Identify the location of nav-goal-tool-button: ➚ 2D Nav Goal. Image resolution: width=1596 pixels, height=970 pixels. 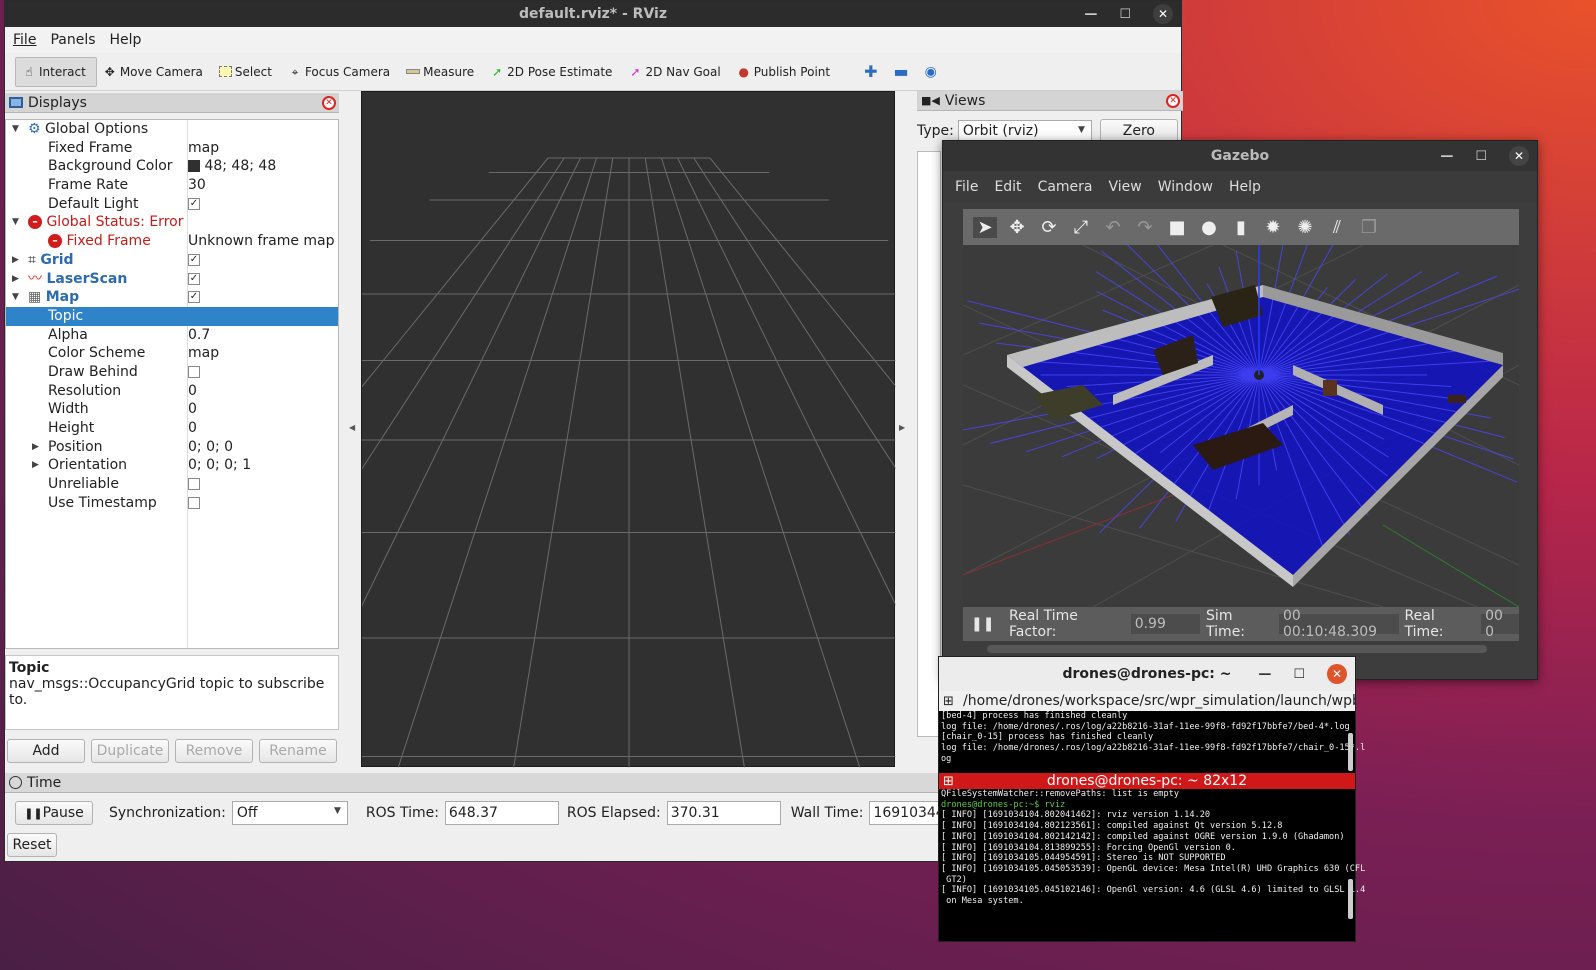
(676, 72).